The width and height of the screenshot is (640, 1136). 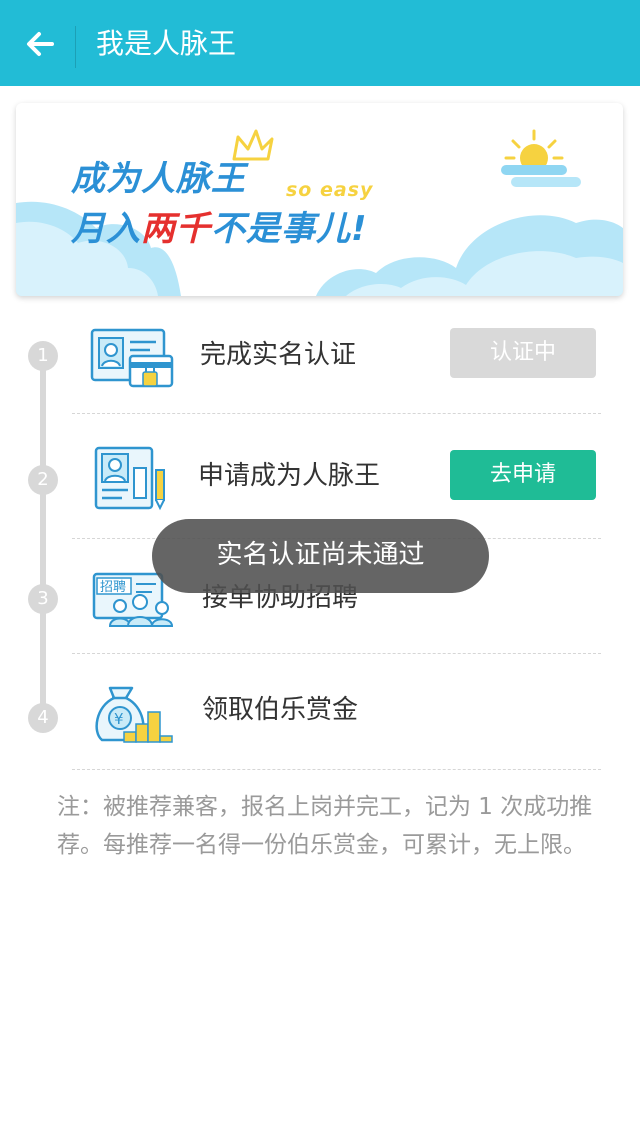 I want to click on page-title: 我是人脉王, so click(x=166, y=43).